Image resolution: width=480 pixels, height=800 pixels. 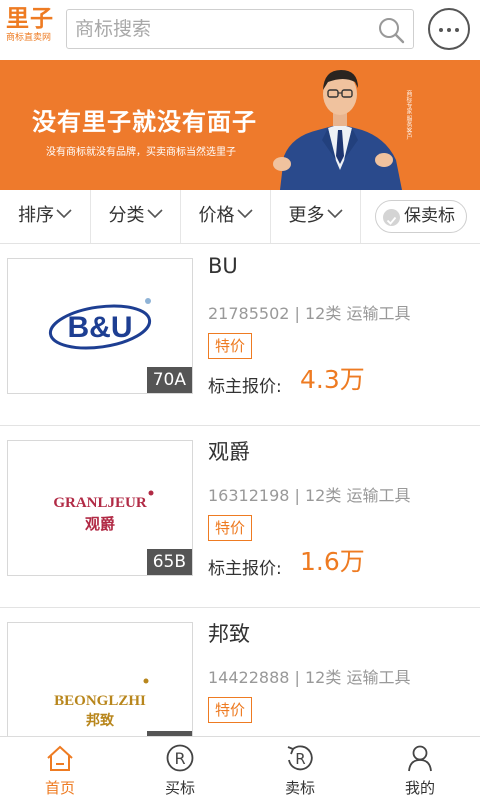 I want to click on bottom-tab-bar: 首页 R 买标 R 卖标 我的, so click(x=240, y=768).